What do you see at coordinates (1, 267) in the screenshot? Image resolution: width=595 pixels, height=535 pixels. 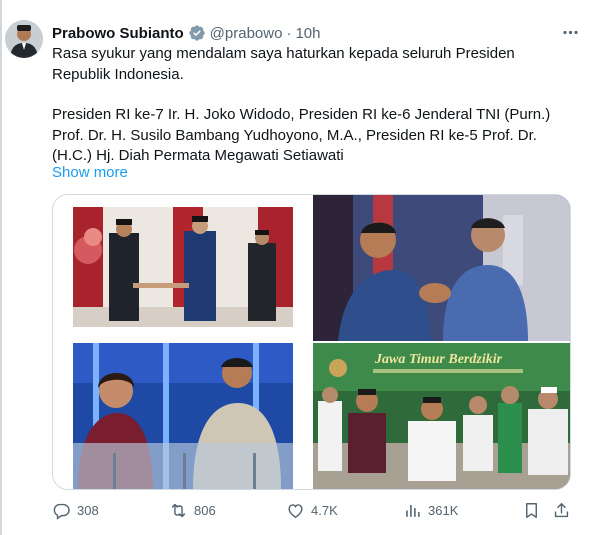 I see `thread-line` at bounding box center [1, 267].